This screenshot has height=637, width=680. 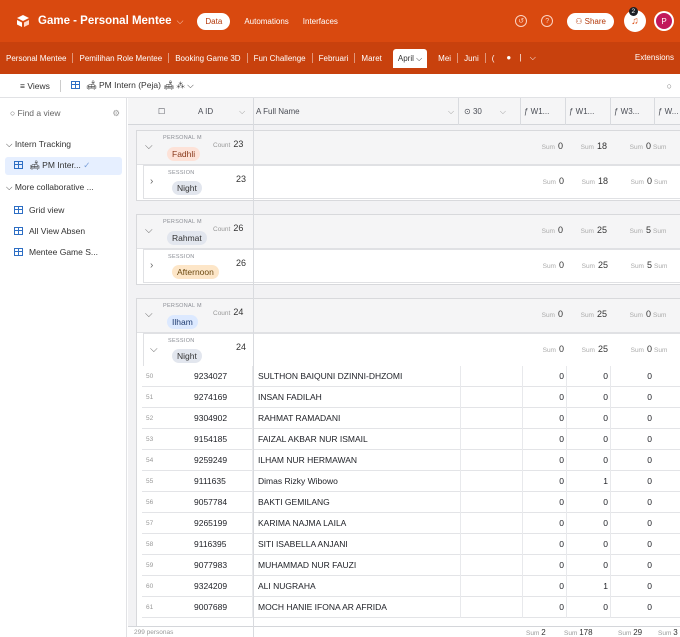 What do you see at coordinates (132, 85) in the screenshot?
I see `current-view-menu: 🛋 PM Intern (Peja) 🛋 ⁂ ⌵` at bounding box center [132, 85].